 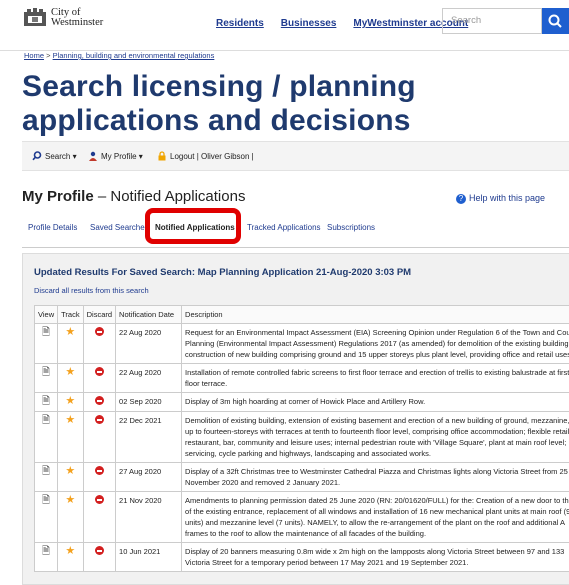 What do you see at coordinates (149, 315) in the screenshot?
I see `col-notification-date: Notification Date` at bounding box center [149, 315].